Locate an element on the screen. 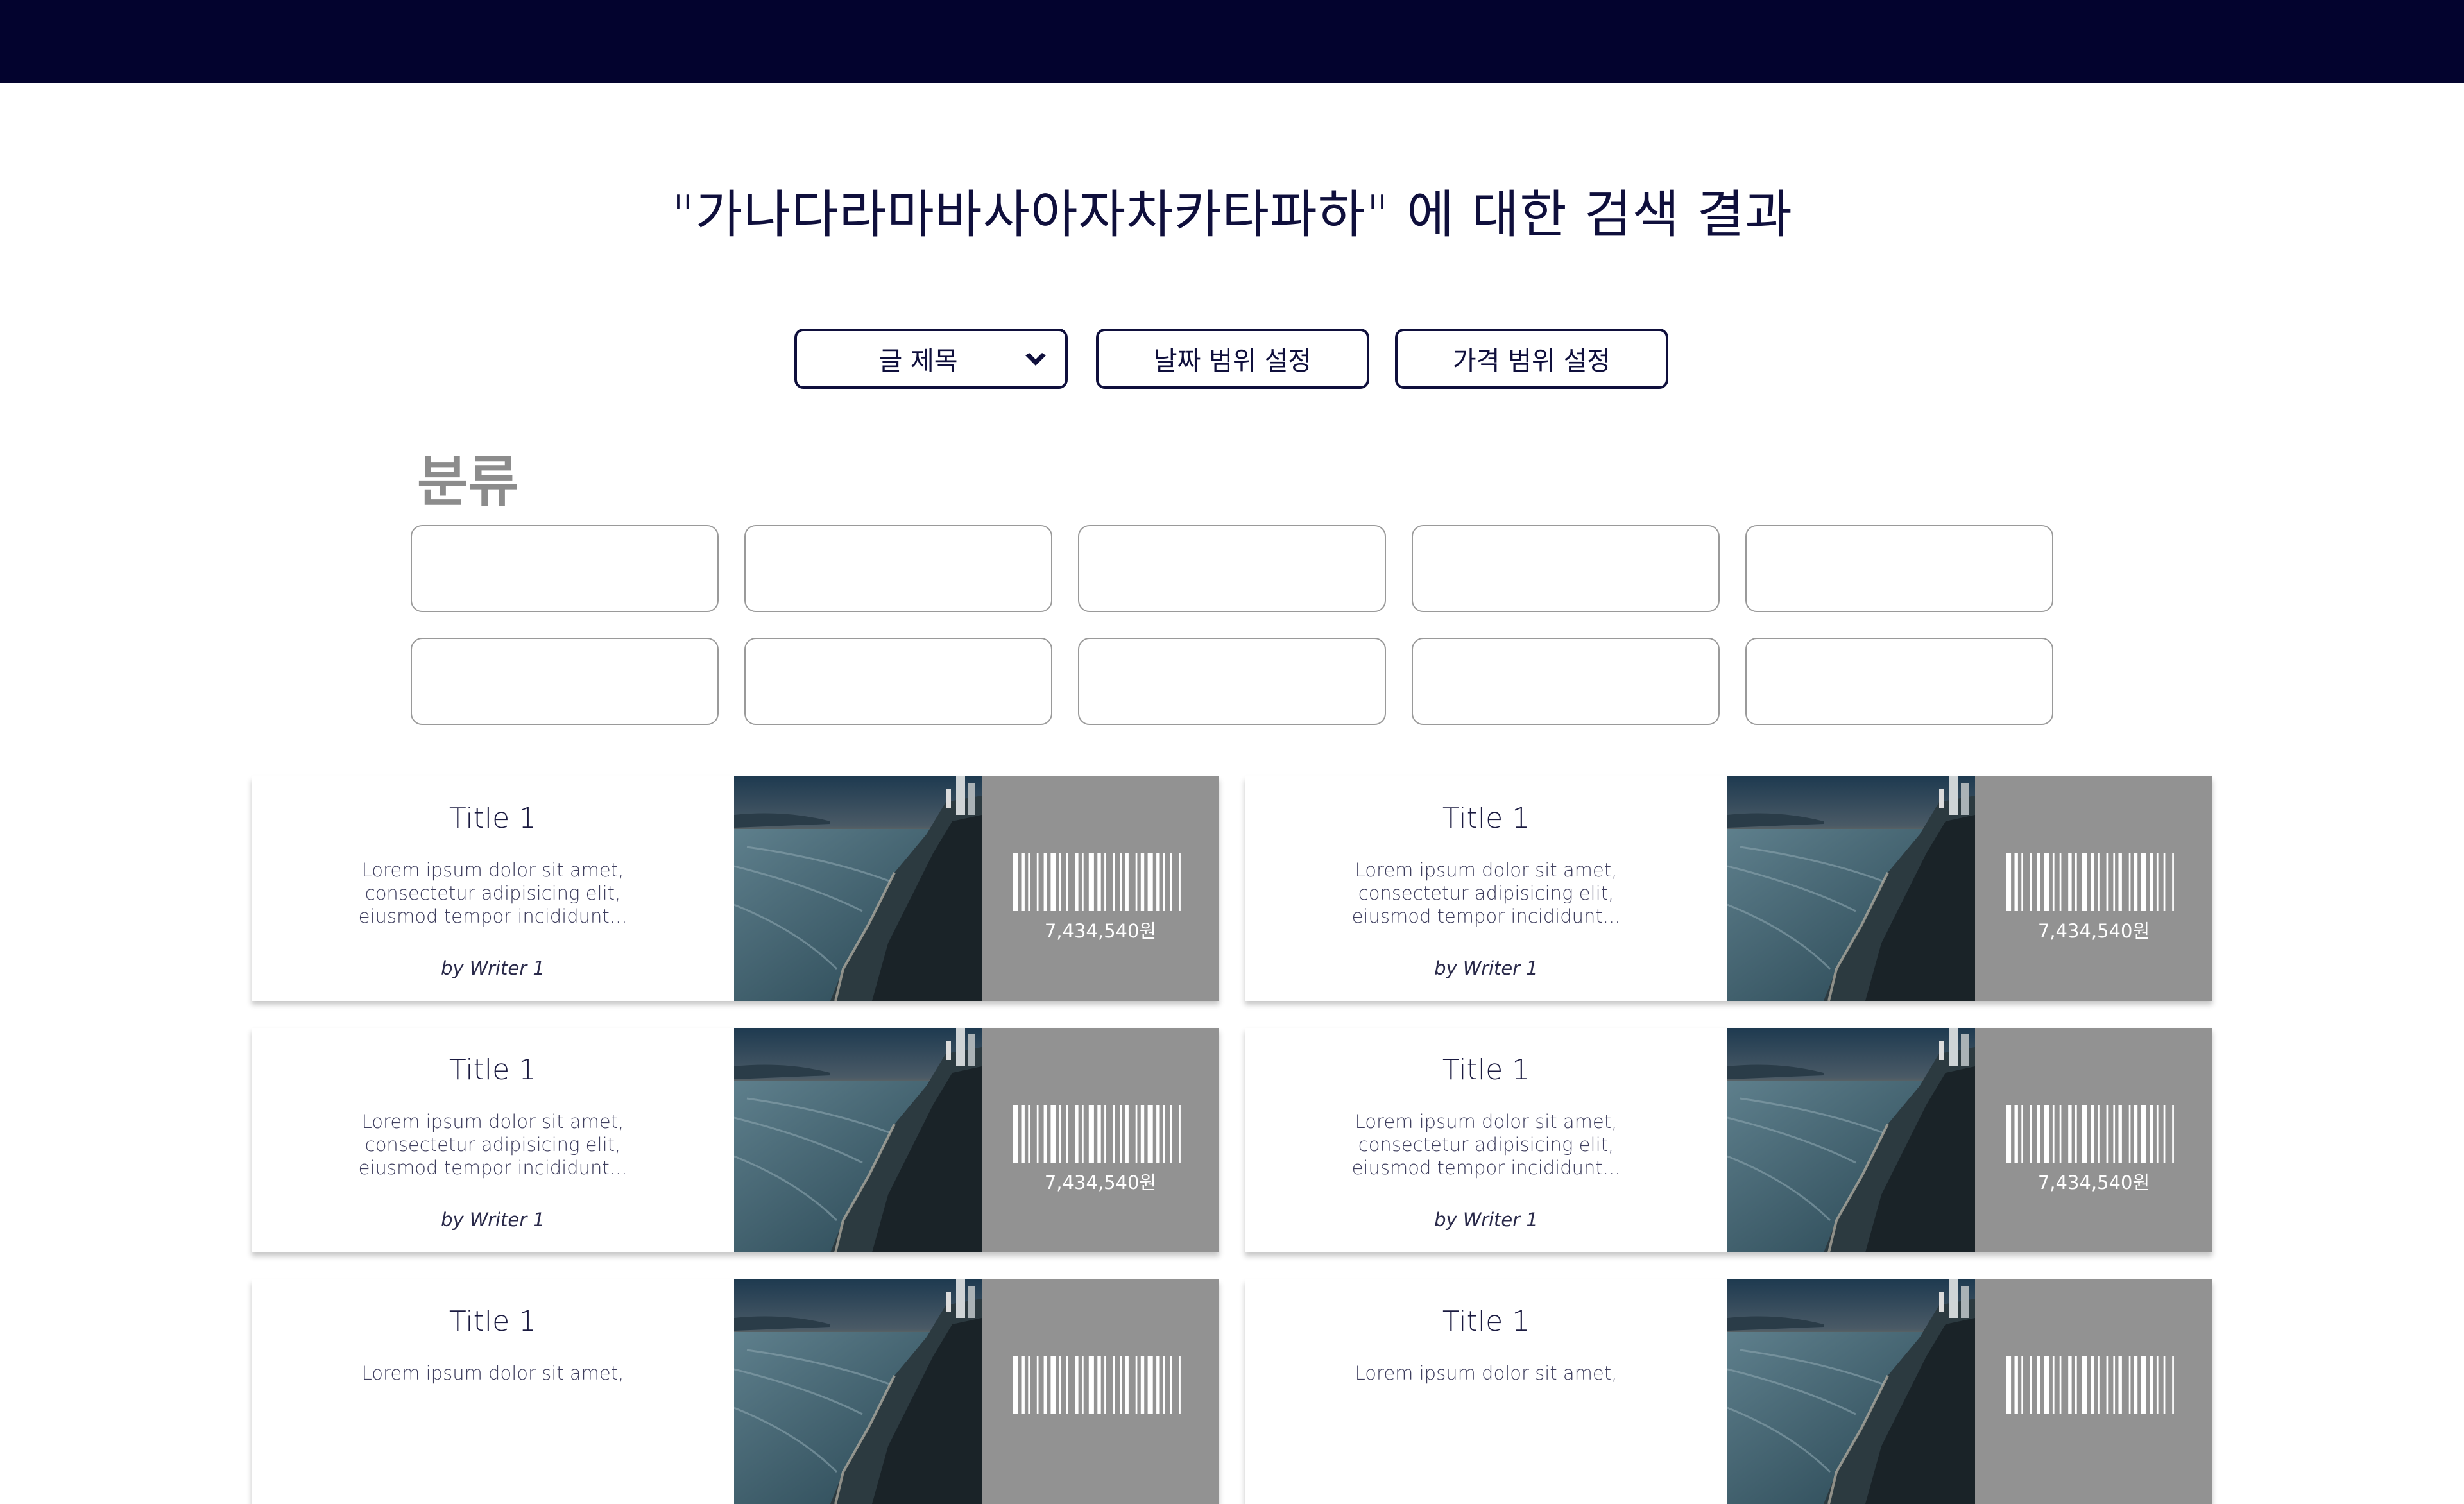  category-heading: 분류 is located at coordinates (468, 482).